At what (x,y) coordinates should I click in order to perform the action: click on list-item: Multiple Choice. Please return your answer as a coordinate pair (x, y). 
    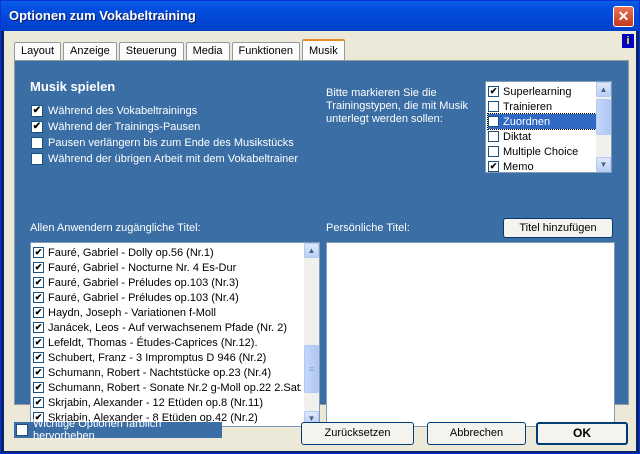
    Looking at the image, I should click on (542, 151).